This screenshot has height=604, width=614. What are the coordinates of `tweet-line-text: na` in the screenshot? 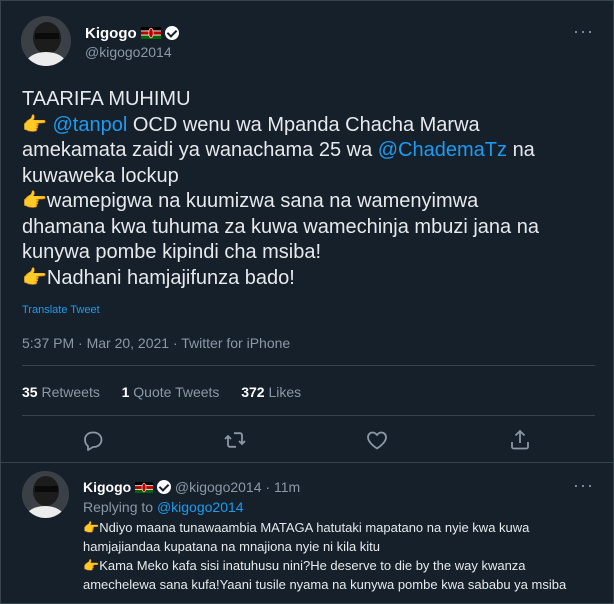 It's located at (523, 150).